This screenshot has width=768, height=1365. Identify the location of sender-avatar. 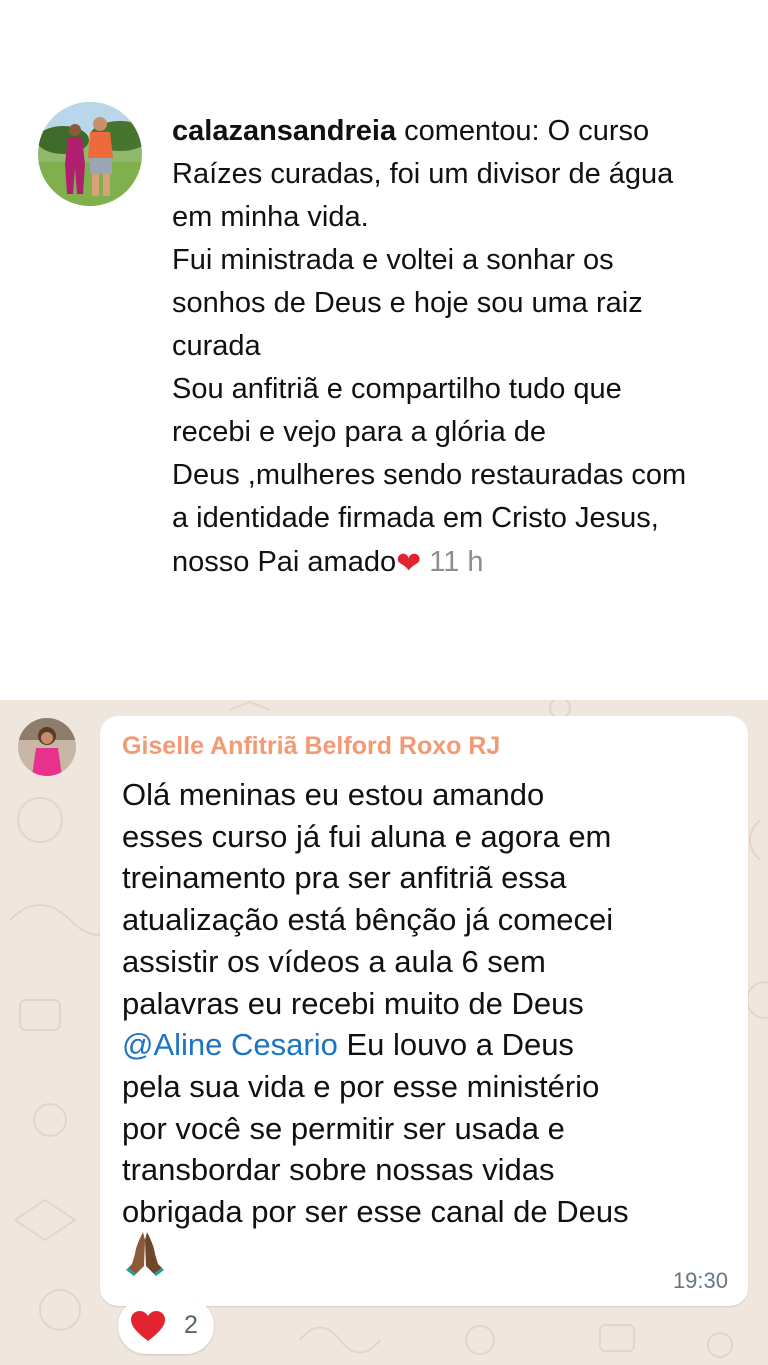
(47, 747).